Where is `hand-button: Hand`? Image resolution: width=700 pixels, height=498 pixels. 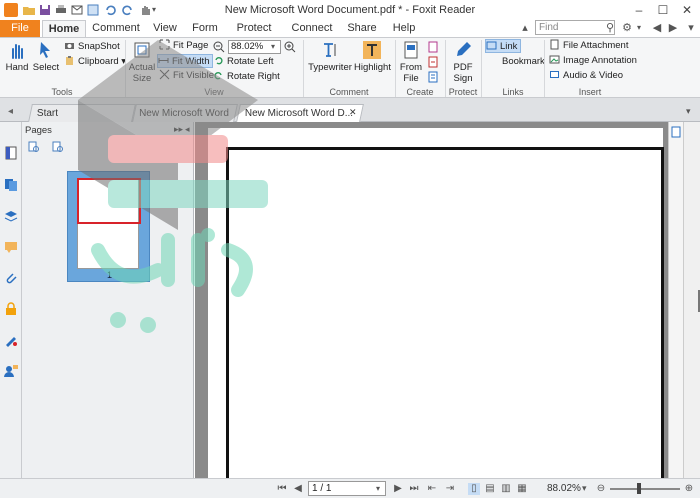 hand-button: Hand is located at coordinates (17, 56).